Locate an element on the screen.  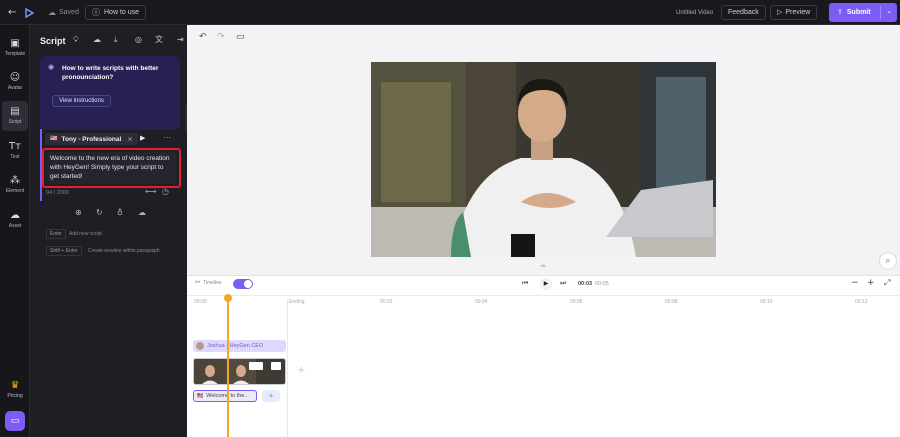
rail-item-avatar: ☺ Avatar is located at coordinates (15, 82).